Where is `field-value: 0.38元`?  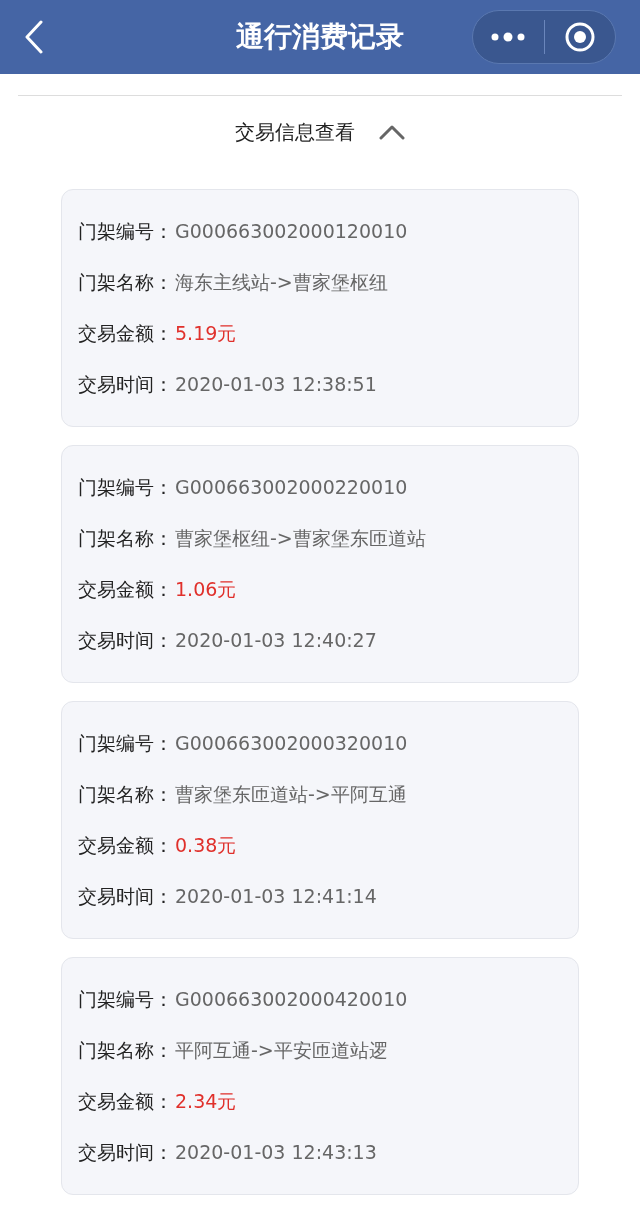
field-value: 0.38元 is located at coordinates (206, 846).